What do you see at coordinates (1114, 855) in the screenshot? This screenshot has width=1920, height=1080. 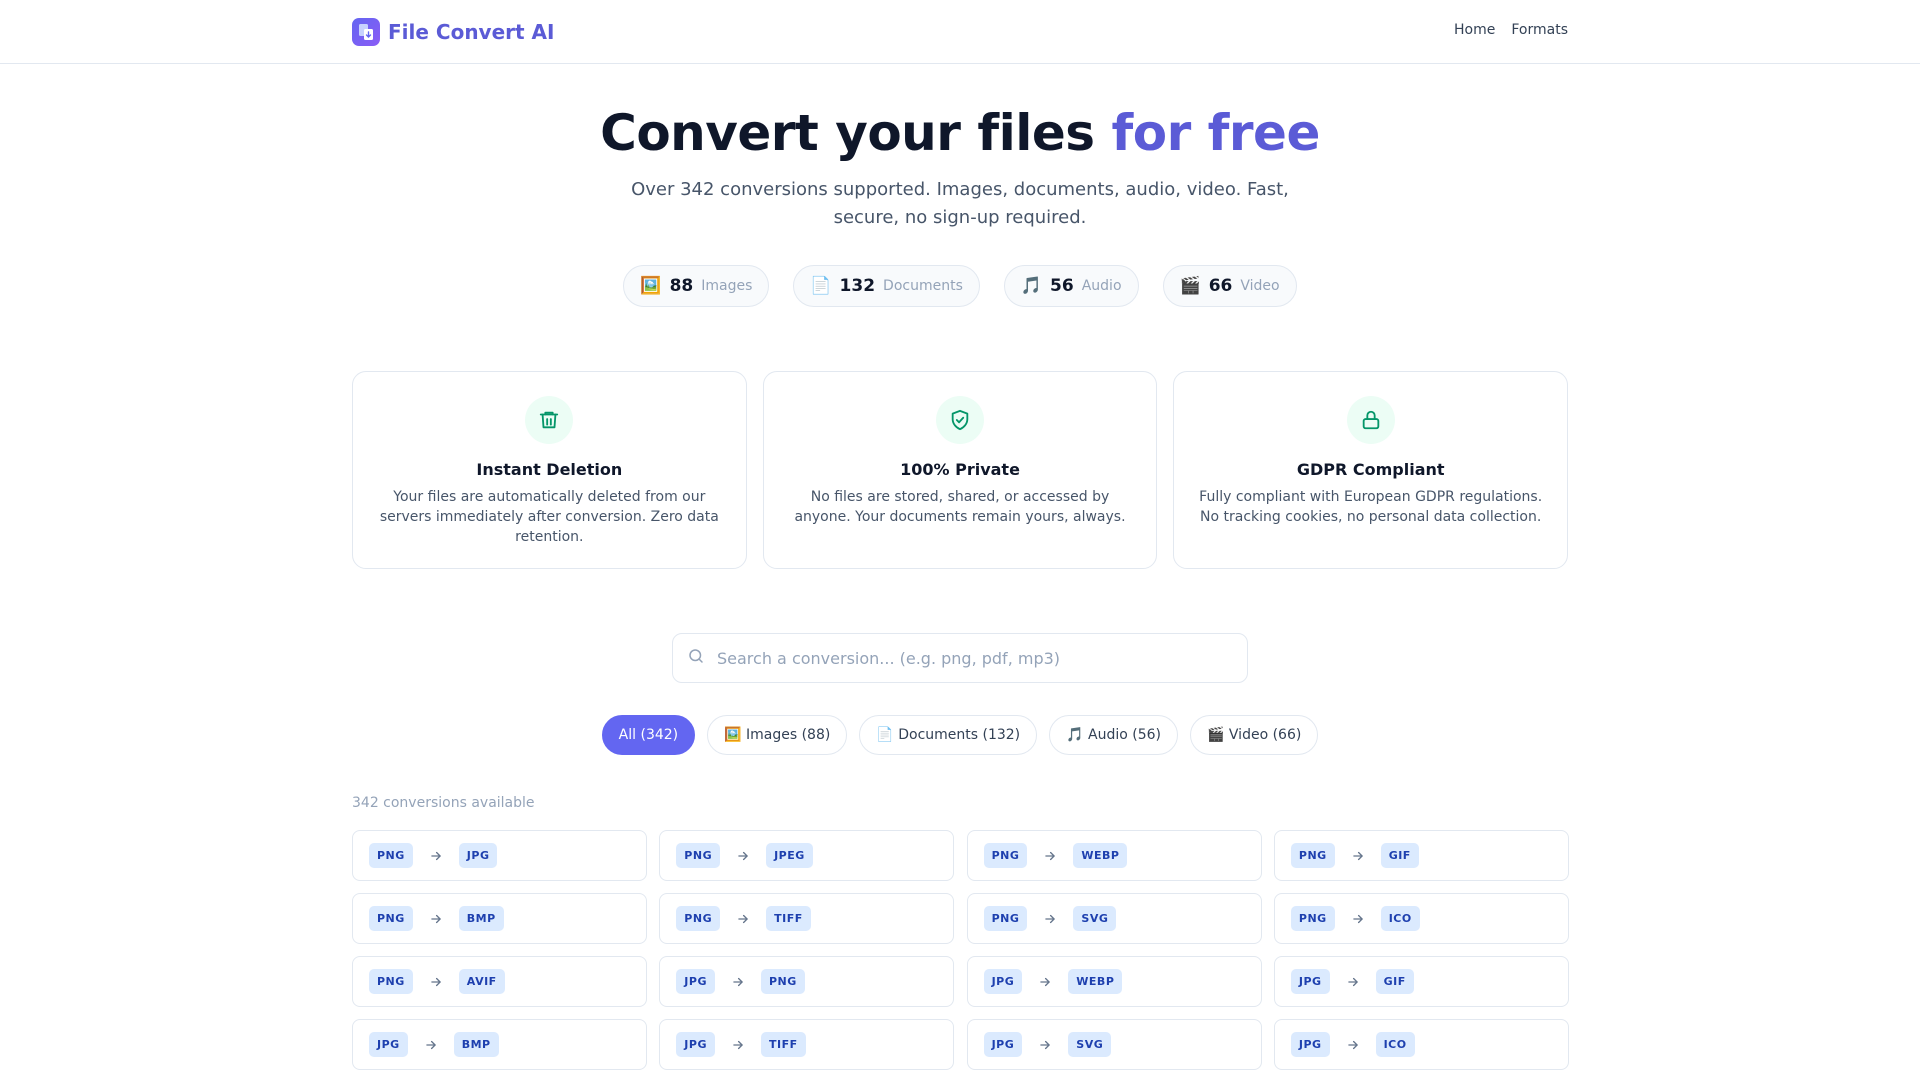 I see `conversion-card: PNG WEBP` at bounding box center [1114, 855].